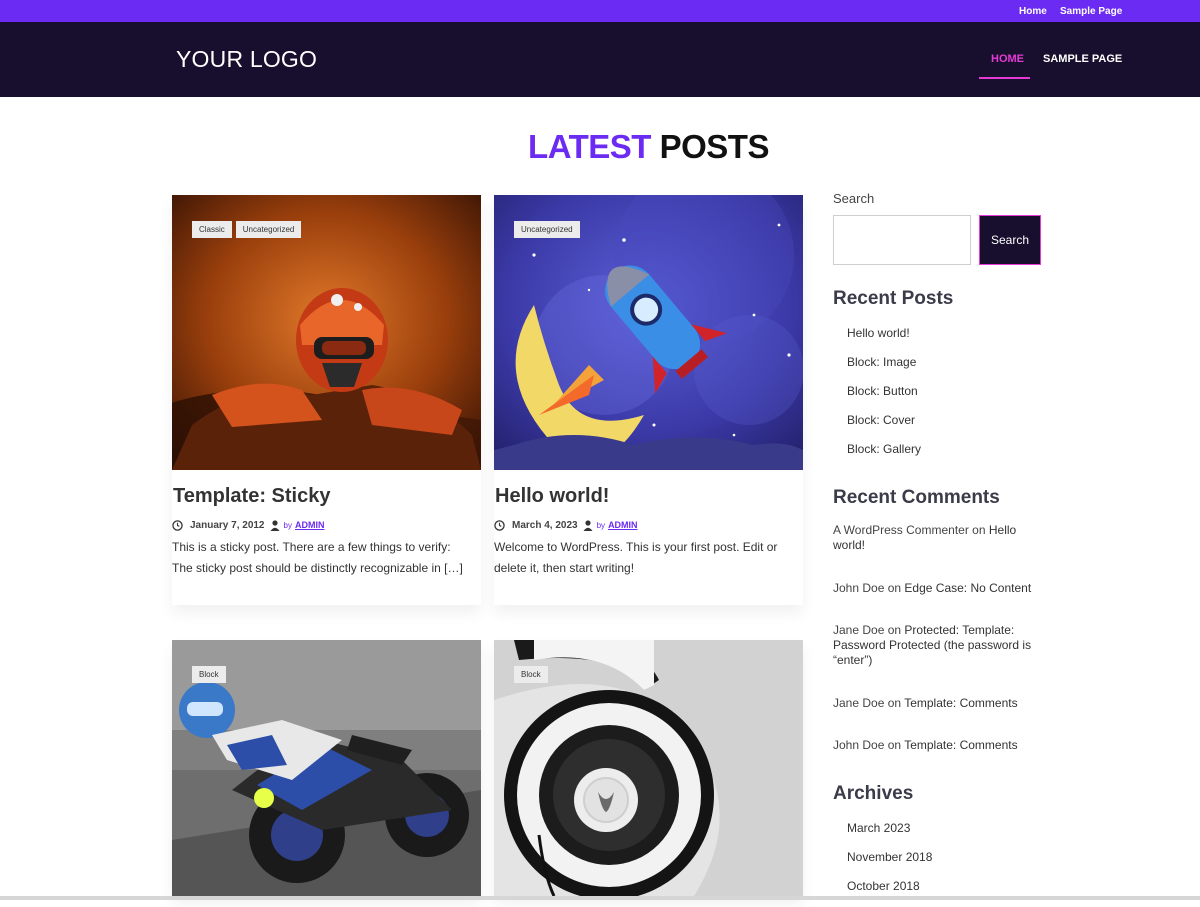 This screenshot has height=907, width=1200. I want to click on post-thumbnail-headphones: Block, so click(648, 768).